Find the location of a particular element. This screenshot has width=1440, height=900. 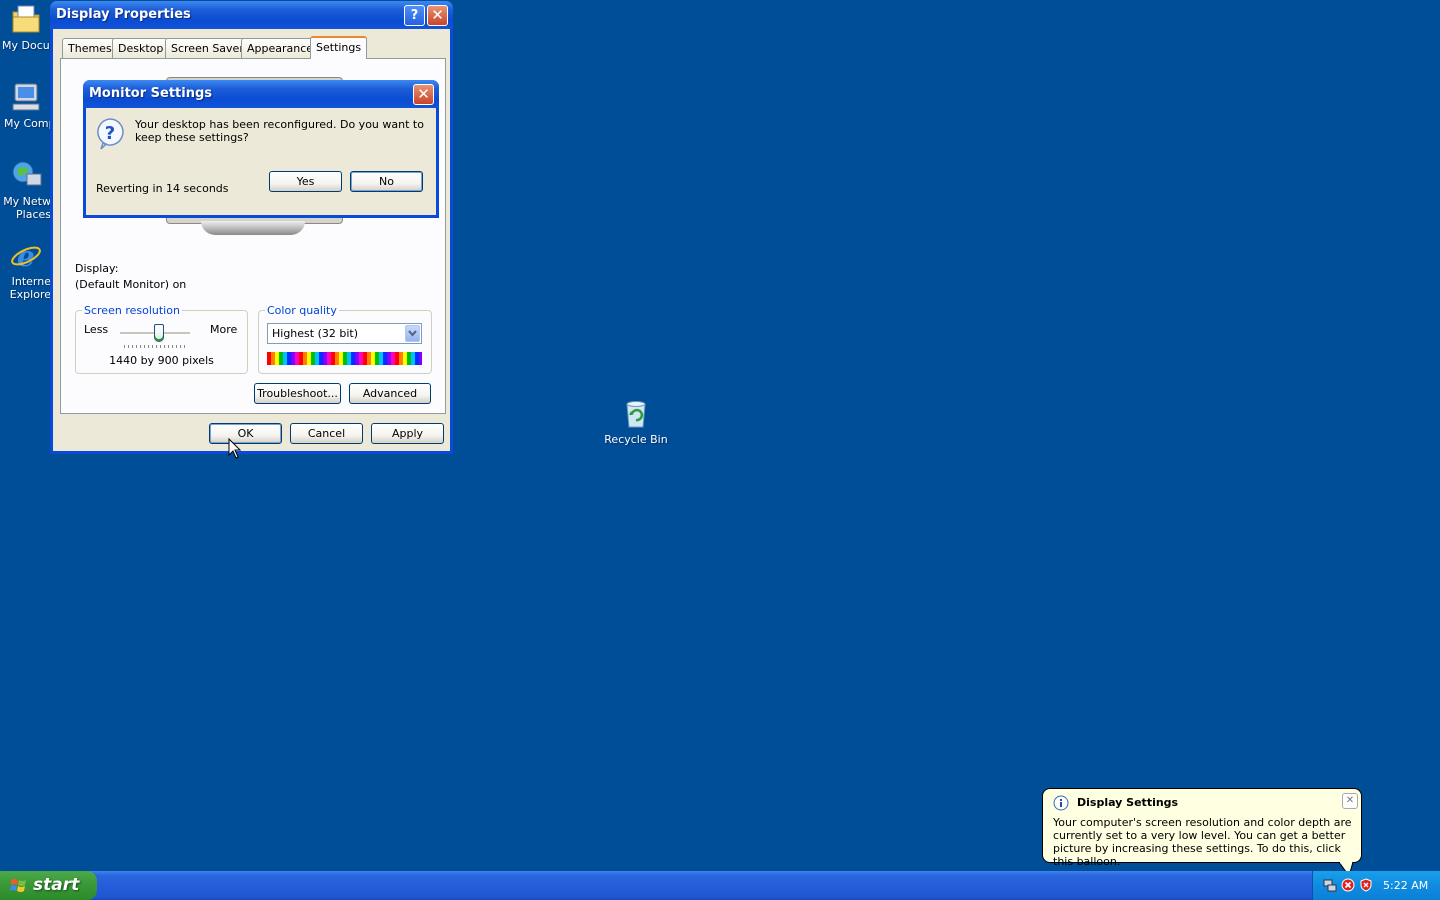

clock: 5:22 AM is located at coordinates (1405, 885).